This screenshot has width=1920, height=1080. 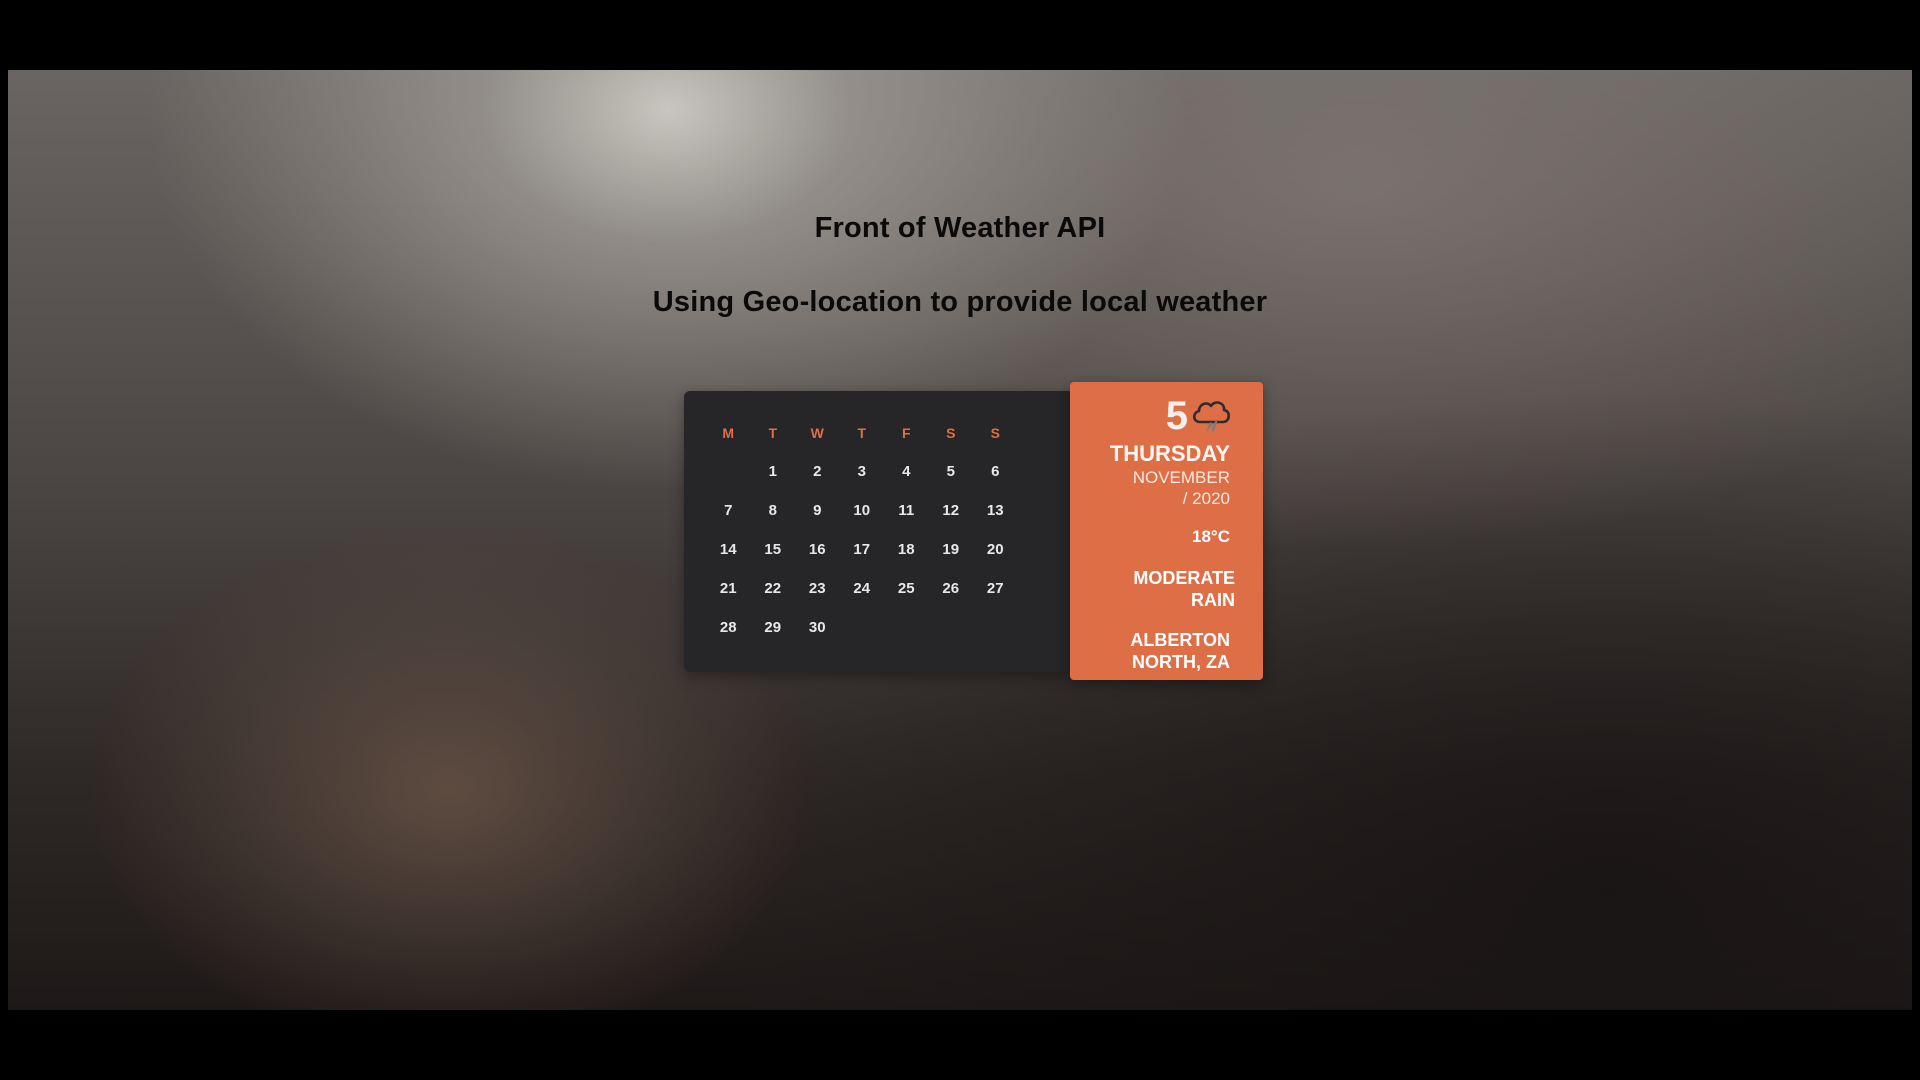 I want to click on calendar-day: 5, so click(x=951, y=471).